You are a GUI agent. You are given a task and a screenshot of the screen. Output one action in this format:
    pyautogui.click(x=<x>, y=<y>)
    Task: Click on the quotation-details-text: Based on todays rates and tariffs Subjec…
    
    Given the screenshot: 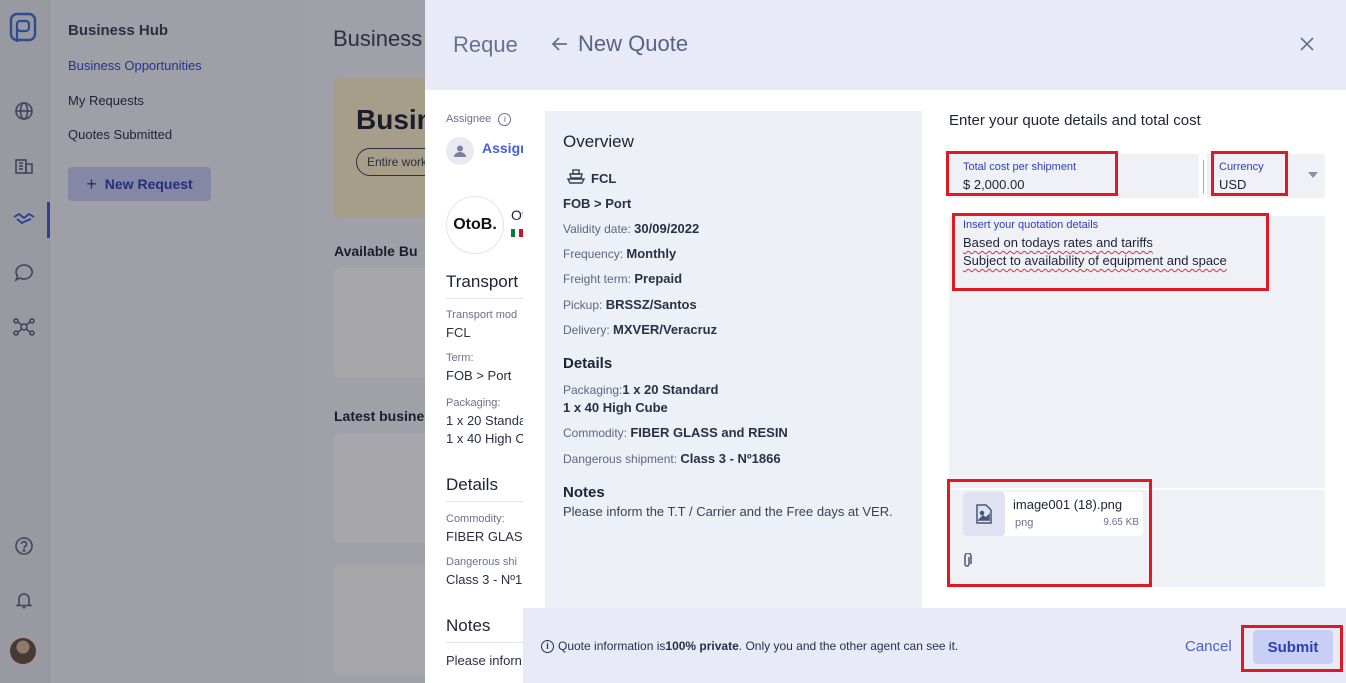 What is the action you would take?
    pyautogui.click(x=1095, y=252)
    